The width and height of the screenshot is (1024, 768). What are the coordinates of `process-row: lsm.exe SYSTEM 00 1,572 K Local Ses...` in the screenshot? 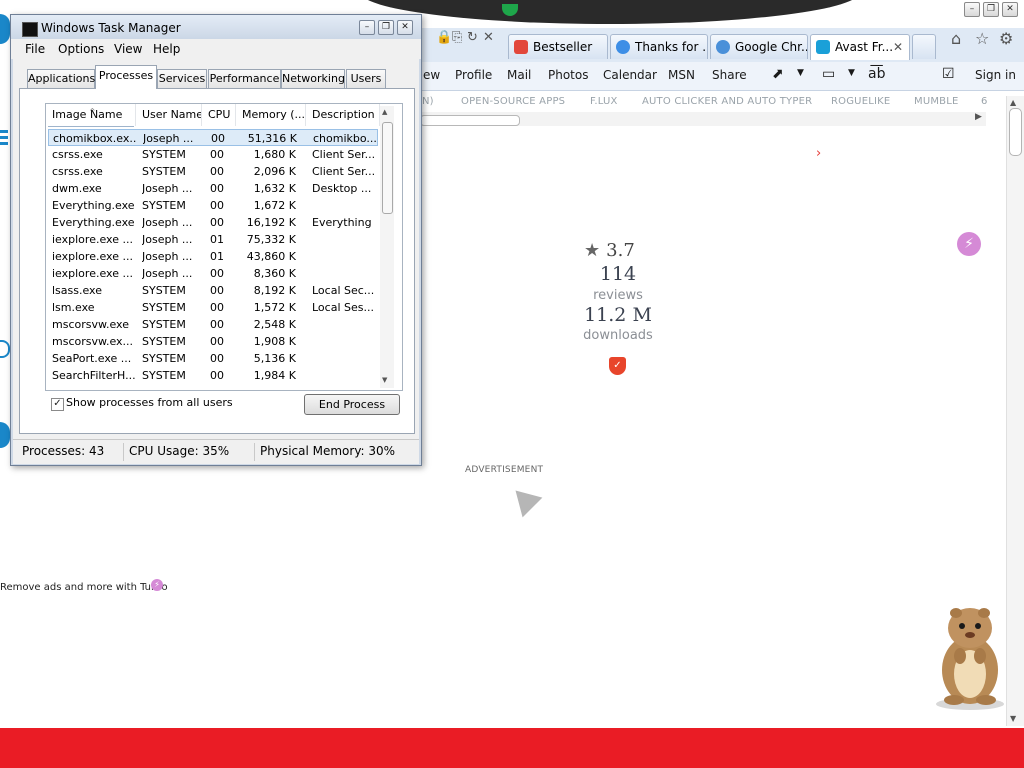 It's located at (213, 307).